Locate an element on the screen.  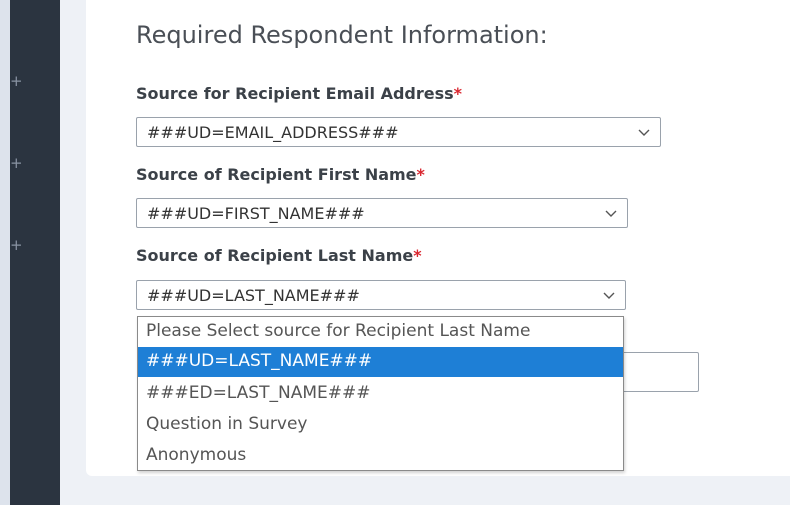
dropdown-option-label: ###UD=LAST_NAME### is located at coordinates (259, 361).